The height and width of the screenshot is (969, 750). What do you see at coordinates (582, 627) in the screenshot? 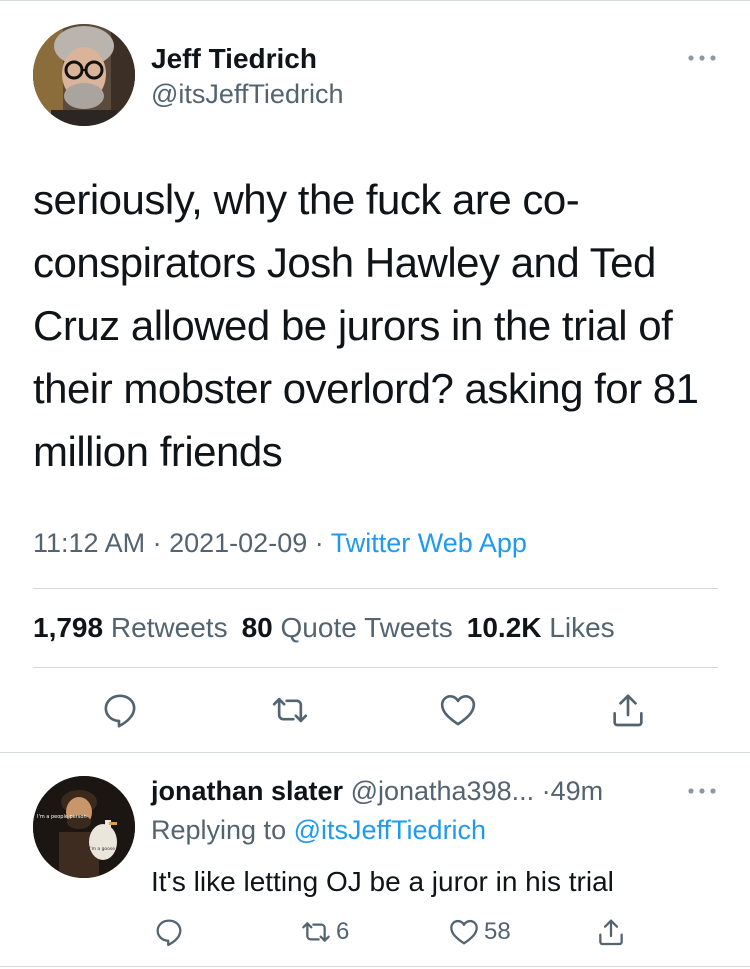
I see `likes-label: Likes` at bounding box center [582, 627].